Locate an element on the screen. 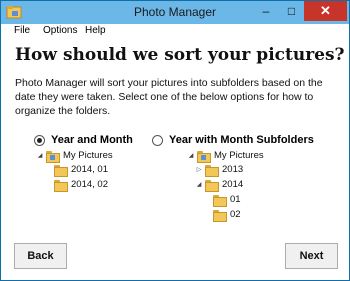 Image resolution: width=350 pixels, height=281 pixels. close-icon: ✕ is located at coordinates (325, 10).